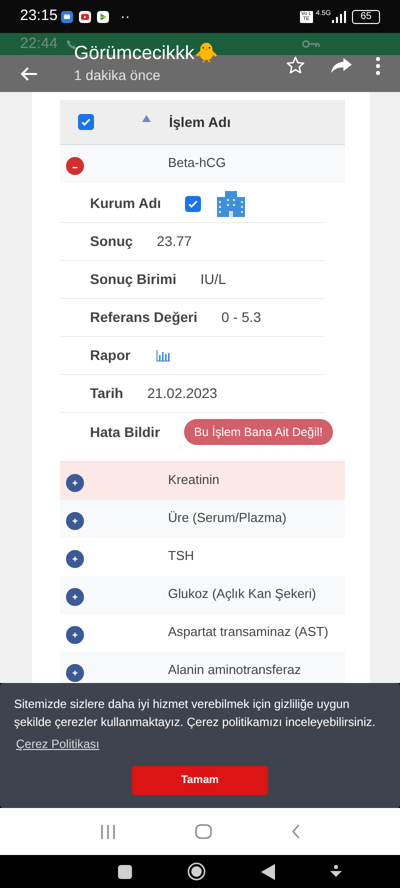  What do you see at coordinates (243, 594) in the screenshot?
I see `test-name: Glukoz (Açlık Kan Şekeri)` at bounding box center [243, 594].